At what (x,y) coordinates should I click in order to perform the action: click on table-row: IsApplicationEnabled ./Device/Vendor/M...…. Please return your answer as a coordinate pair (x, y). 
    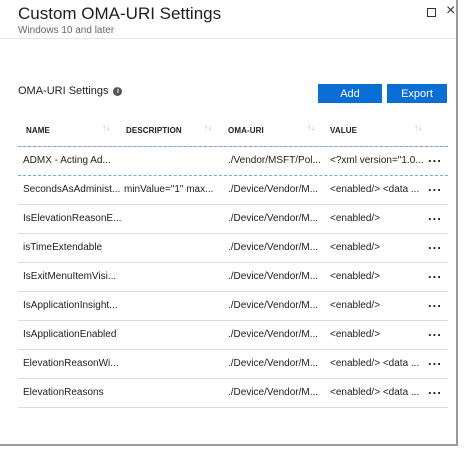
    Looking at the image, I should click on (233, 335).